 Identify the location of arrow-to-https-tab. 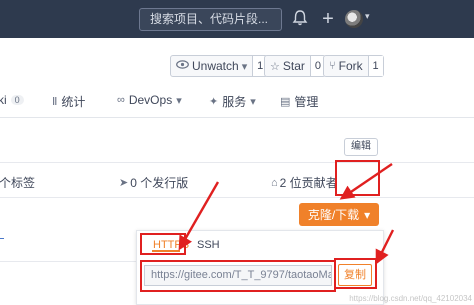
(199, 216).